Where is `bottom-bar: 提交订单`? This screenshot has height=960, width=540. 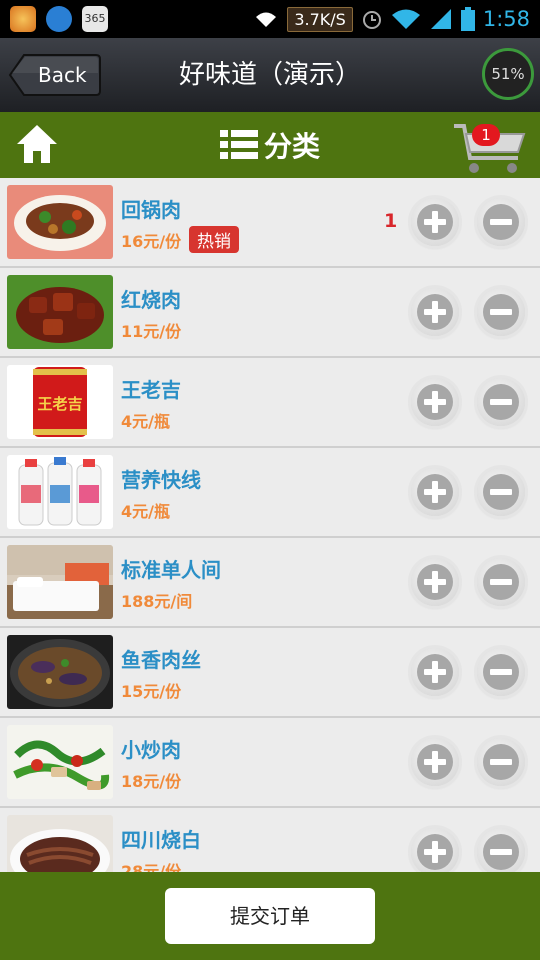 bottom-bar: 提交订单 is located at coordinates (270, 916).